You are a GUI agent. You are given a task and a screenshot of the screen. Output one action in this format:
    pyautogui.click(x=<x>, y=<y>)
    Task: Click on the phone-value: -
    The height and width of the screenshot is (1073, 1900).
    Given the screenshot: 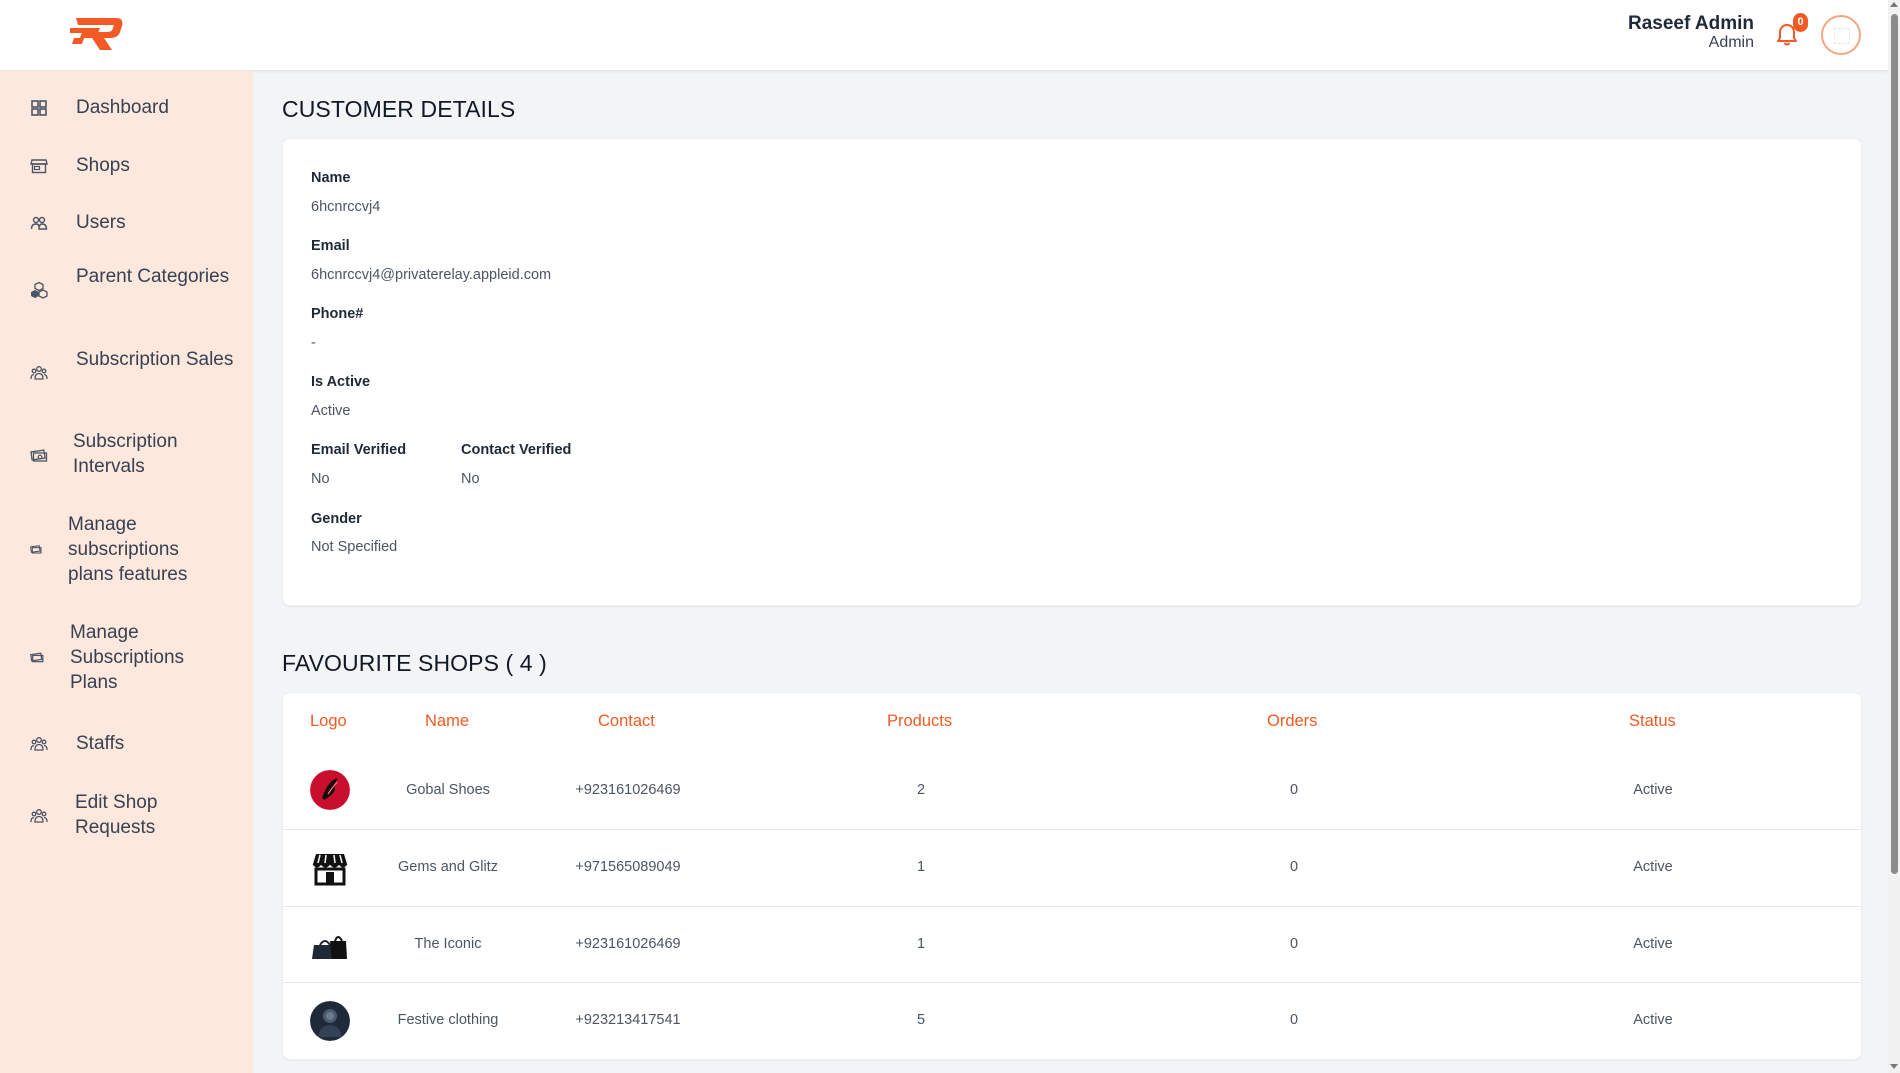 What is the action you would take?
    pyautogui.click(x=313, y=343)
    